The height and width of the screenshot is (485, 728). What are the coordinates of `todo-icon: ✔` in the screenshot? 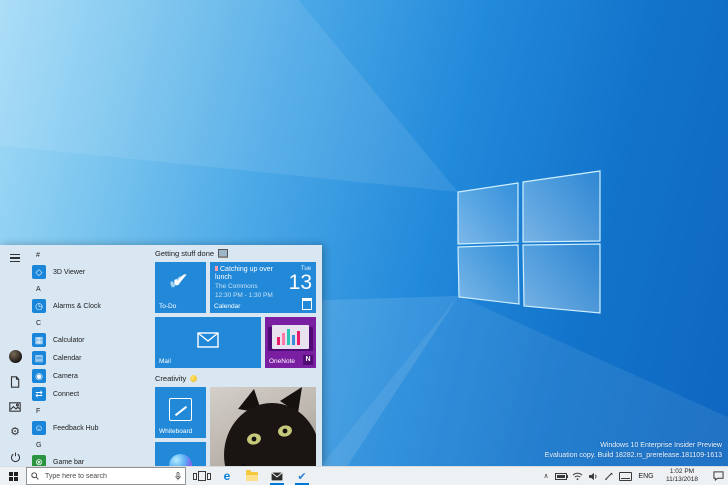 It's located at (302, 476).